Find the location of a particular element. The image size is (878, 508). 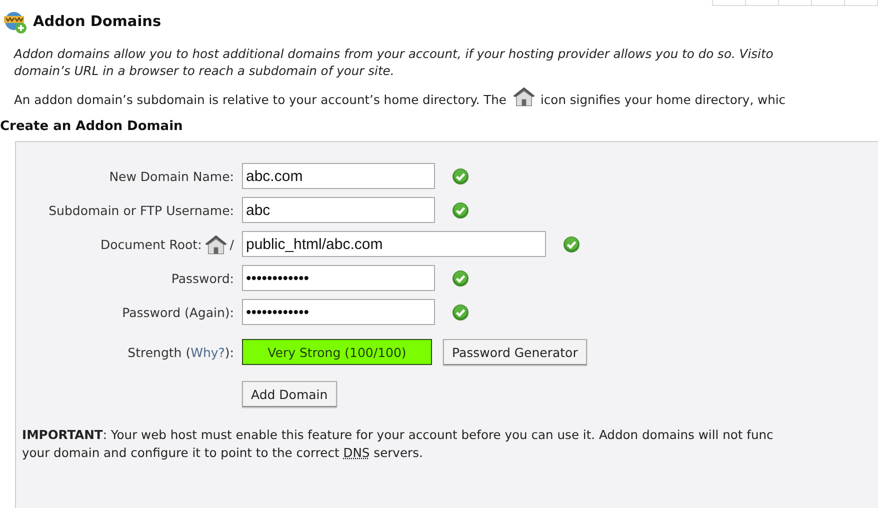

strength-text: Very Strong (100/100) is located at coordinates (337, 353).